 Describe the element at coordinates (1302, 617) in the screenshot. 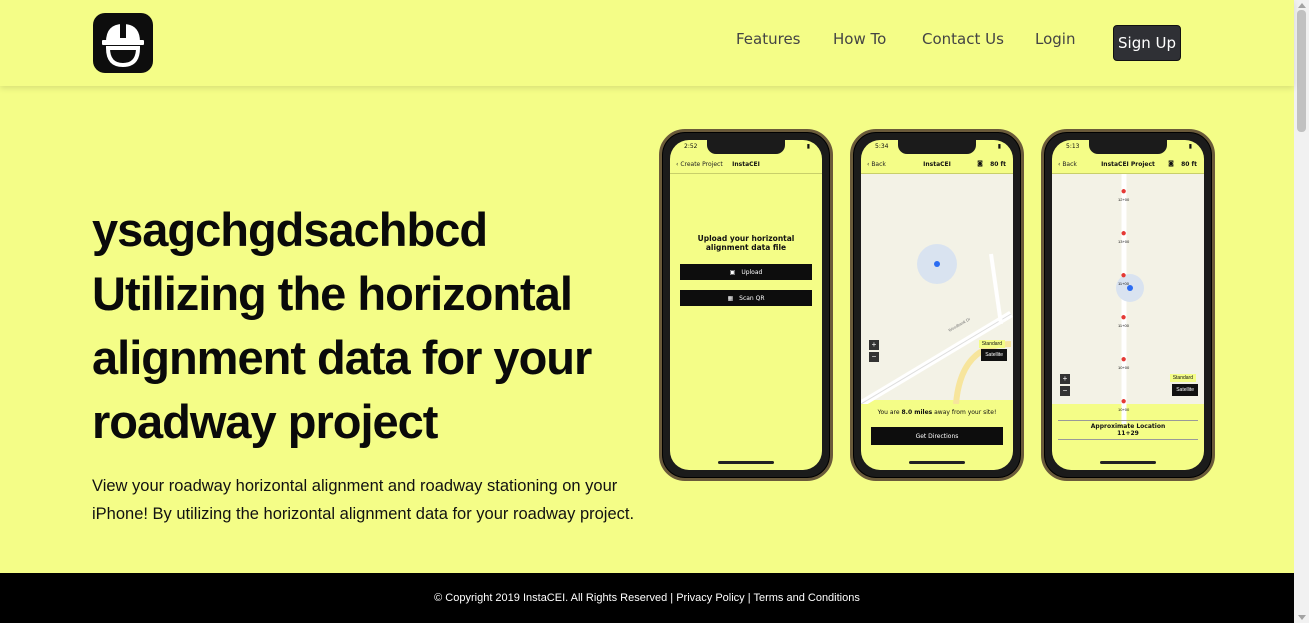

I see `scroll-down-icon` at that location.